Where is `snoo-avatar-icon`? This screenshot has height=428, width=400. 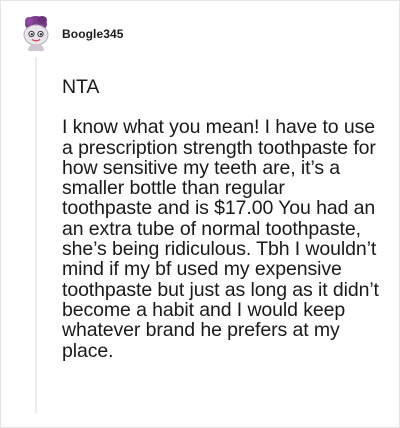
snoo-avatar-icon is located at coordinates (36, 33).